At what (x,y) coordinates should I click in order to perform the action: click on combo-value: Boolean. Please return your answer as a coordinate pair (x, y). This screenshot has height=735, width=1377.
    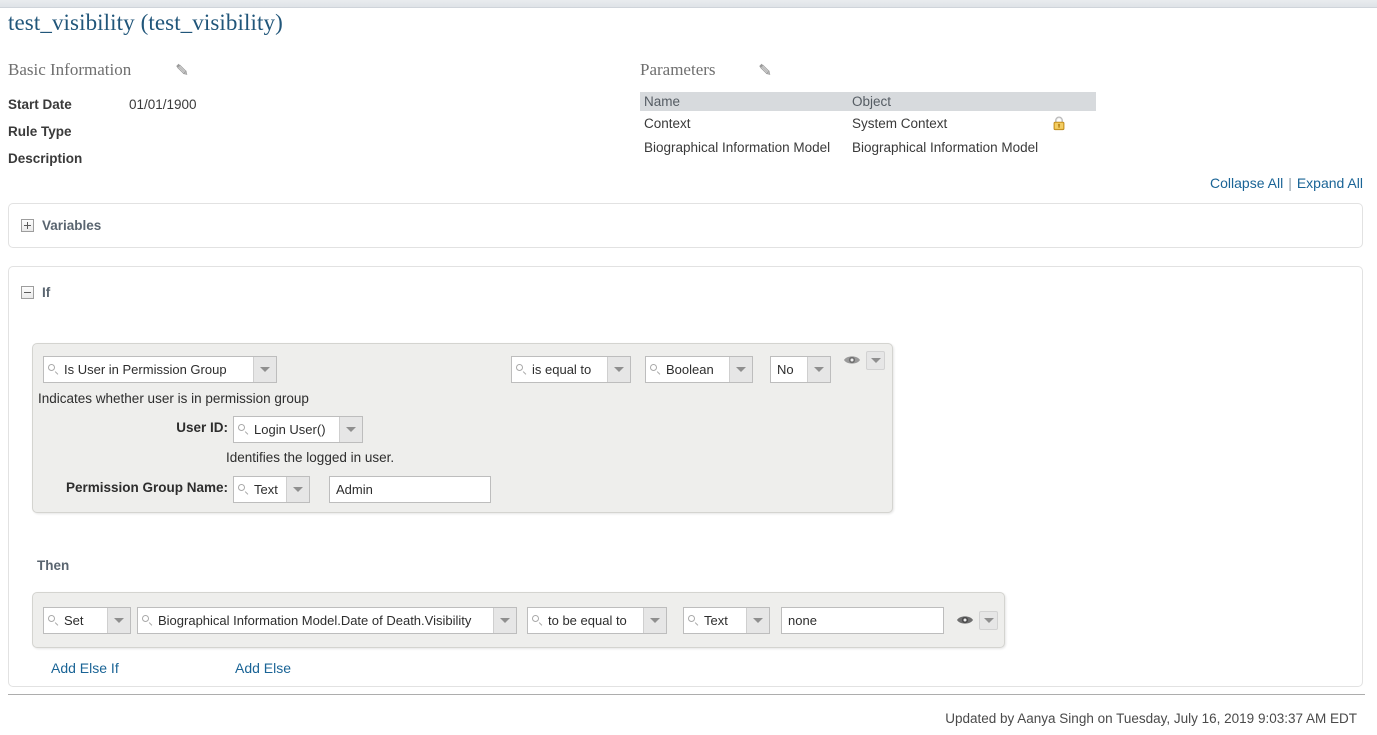
    Looking at the image, I should click on (687, 369).